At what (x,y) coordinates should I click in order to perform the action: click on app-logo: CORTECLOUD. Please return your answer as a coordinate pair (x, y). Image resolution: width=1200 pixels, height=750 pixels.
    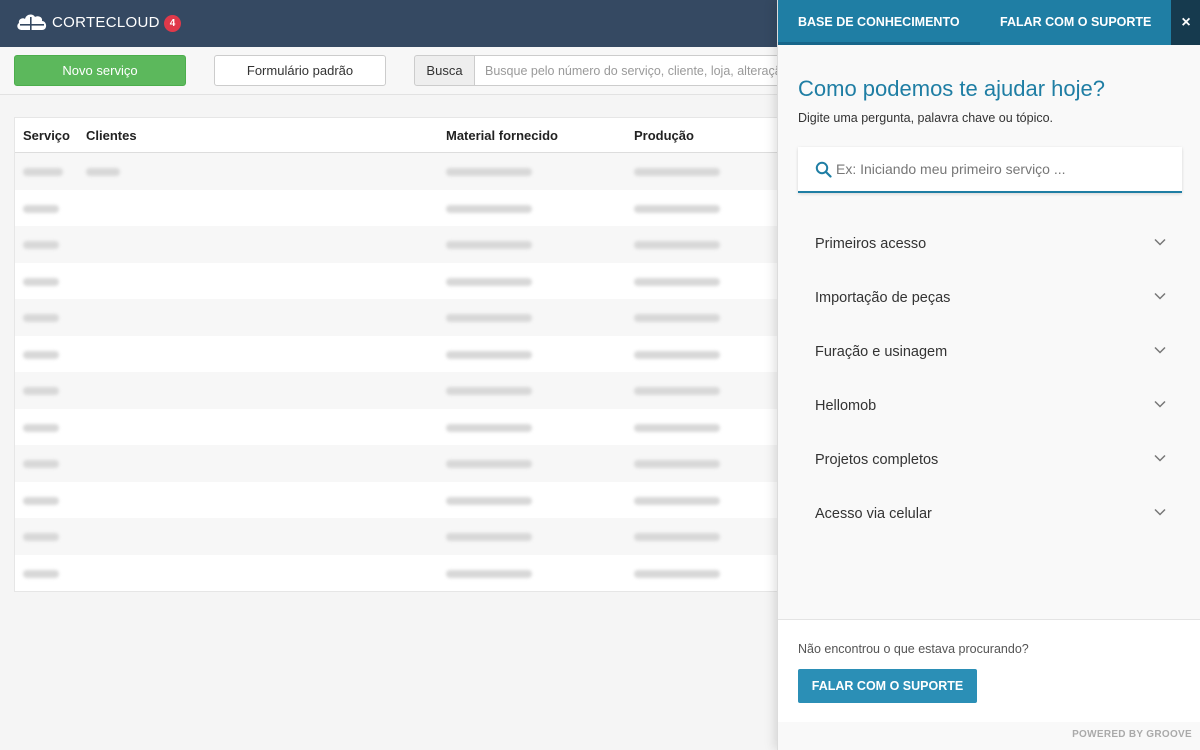
    Looking at the image, I should click on (88, 22).